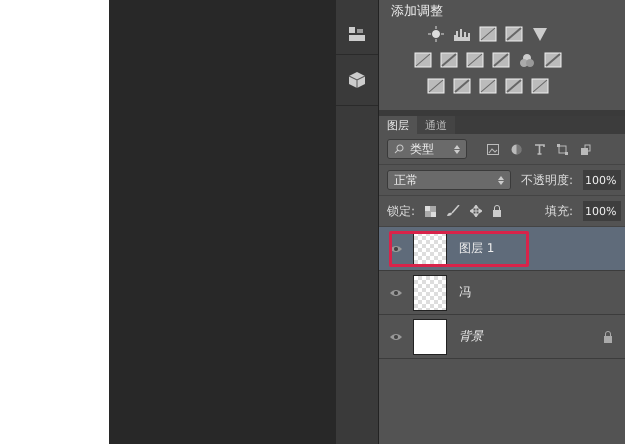 The width and height of the screenshot is (625, 444). I want to click on panel-tab: 通道, so click(435, 125).